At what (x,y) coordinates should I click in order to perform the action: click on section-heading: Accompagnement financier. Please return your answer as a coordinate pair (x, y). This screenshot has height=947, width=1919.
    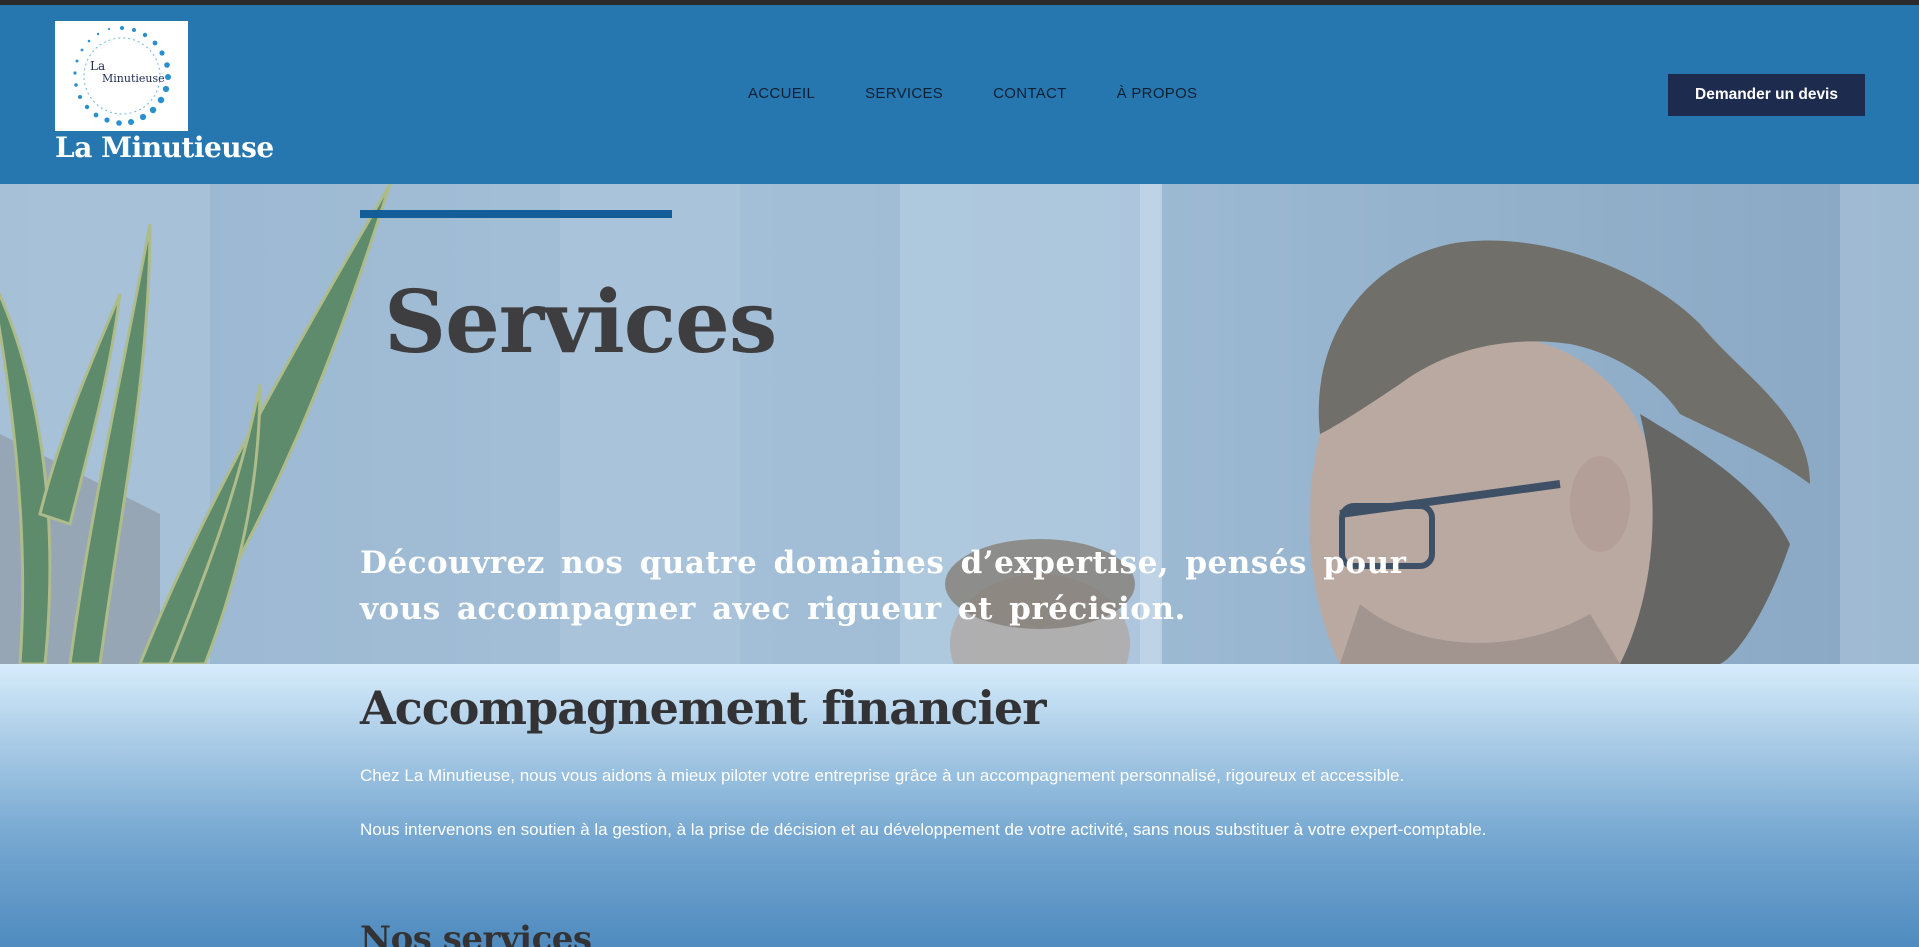
    Looking at the image, I should click on (703, 708).